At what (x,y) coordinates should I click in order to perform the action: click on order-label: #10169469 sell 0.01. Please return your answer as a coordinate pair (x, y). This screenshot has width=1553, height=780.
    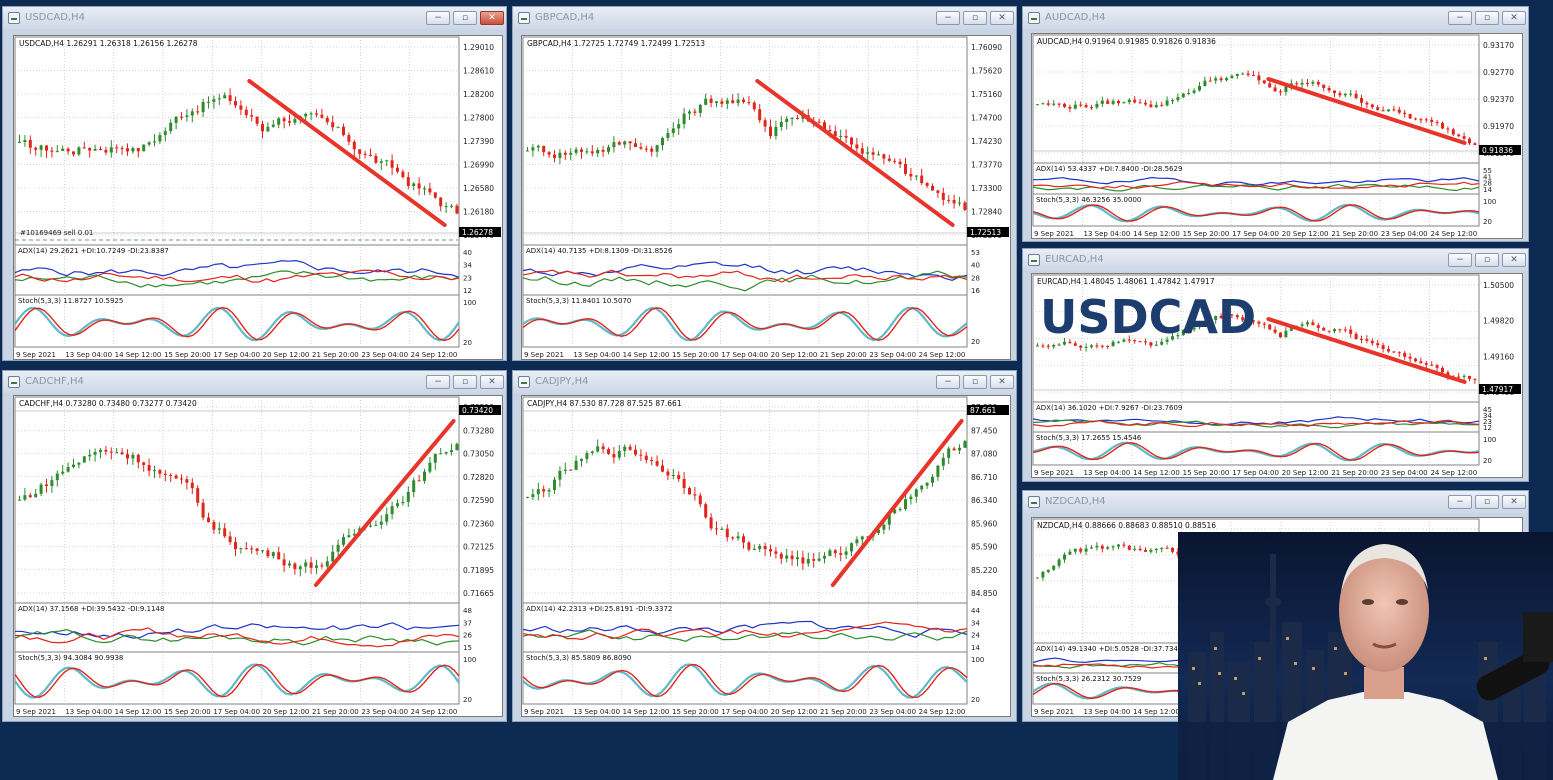
    Looking at the image, I should click on (56, 233).